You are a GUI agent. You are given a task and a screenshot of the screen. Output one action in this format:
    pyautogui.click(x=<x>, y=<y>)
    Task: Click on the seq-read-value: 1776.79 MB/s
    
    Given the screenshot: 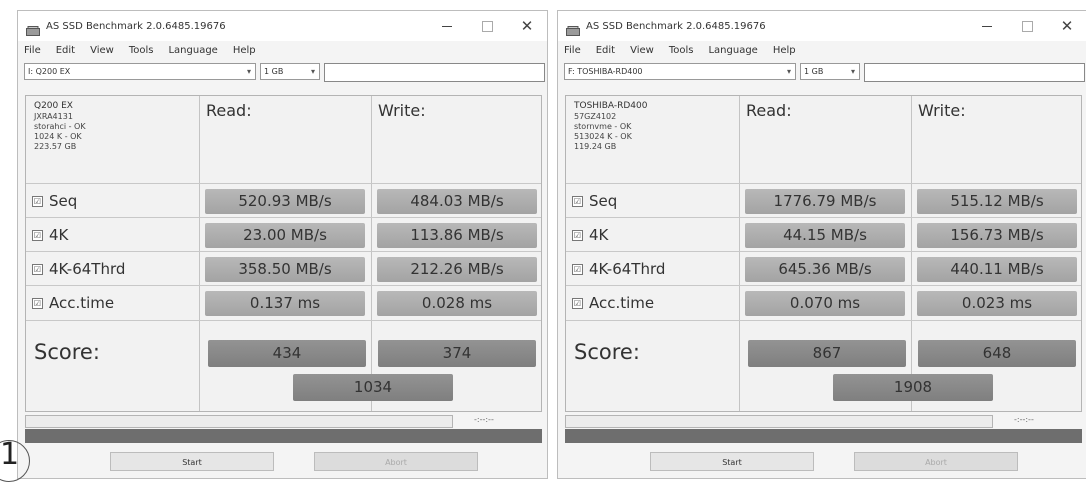 What is the action you would take?
    pyautogui.click(x=825, y=201)
    